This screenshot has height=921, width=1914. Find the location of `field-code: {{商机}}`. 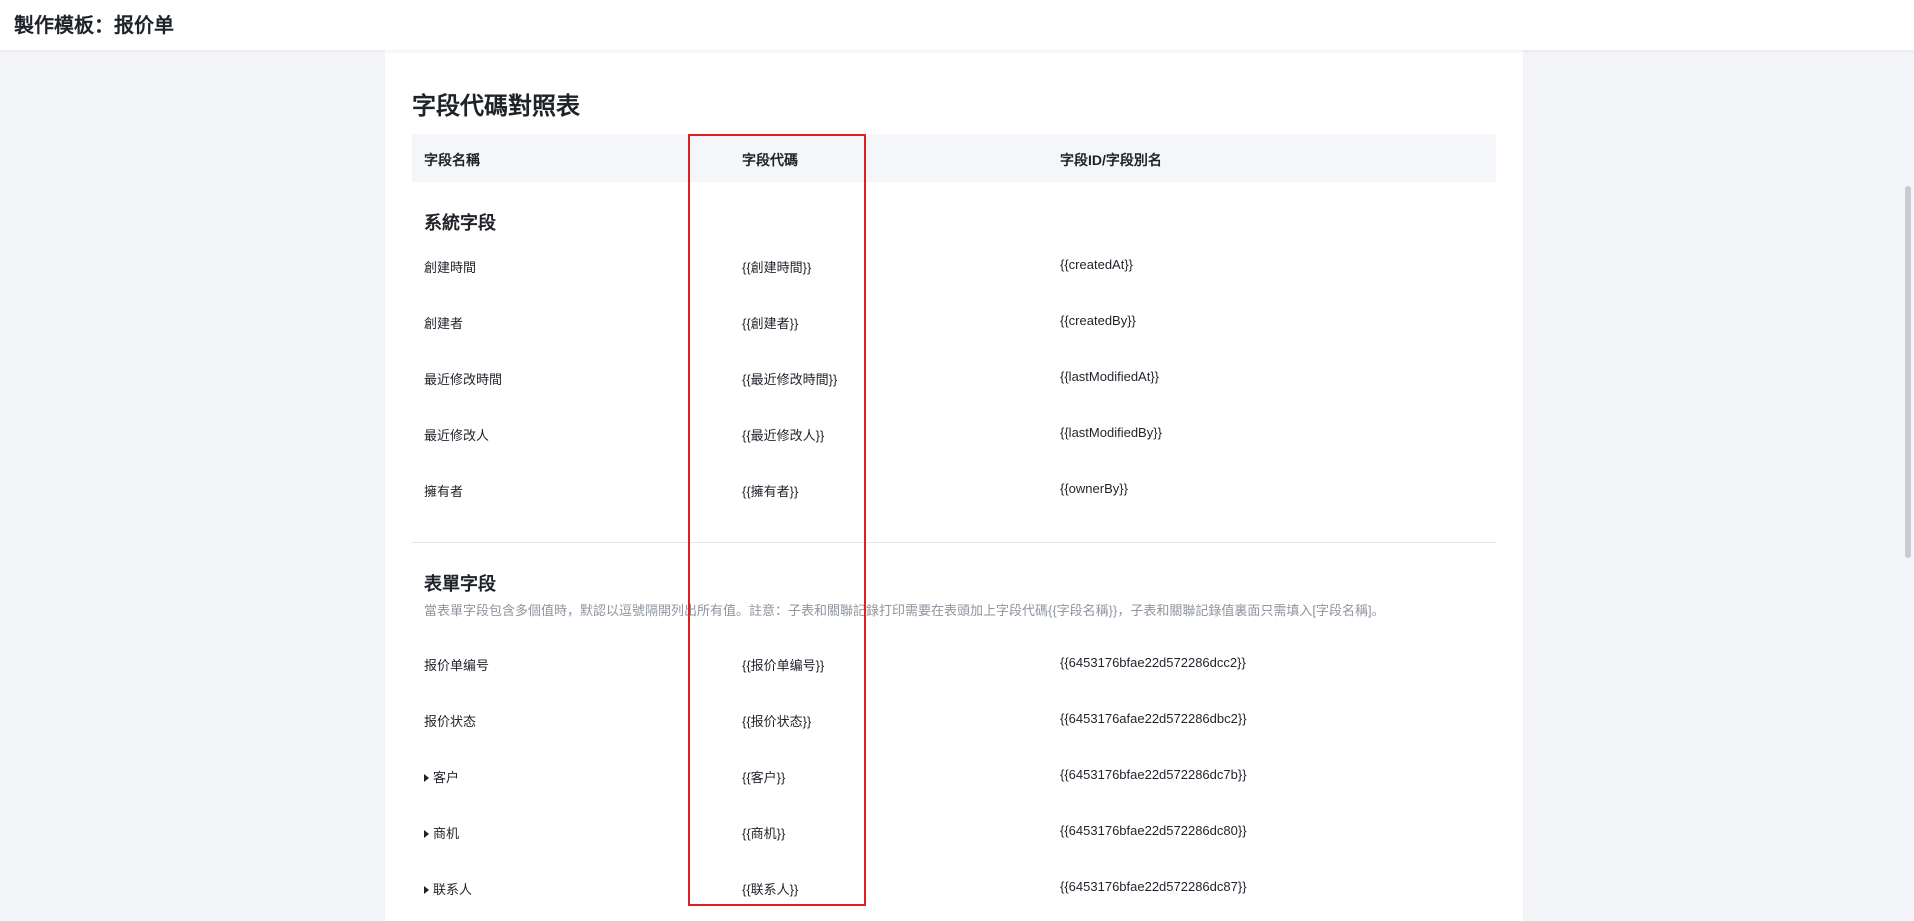

field-code: {{商机}} is located at coordinates (763, 832).